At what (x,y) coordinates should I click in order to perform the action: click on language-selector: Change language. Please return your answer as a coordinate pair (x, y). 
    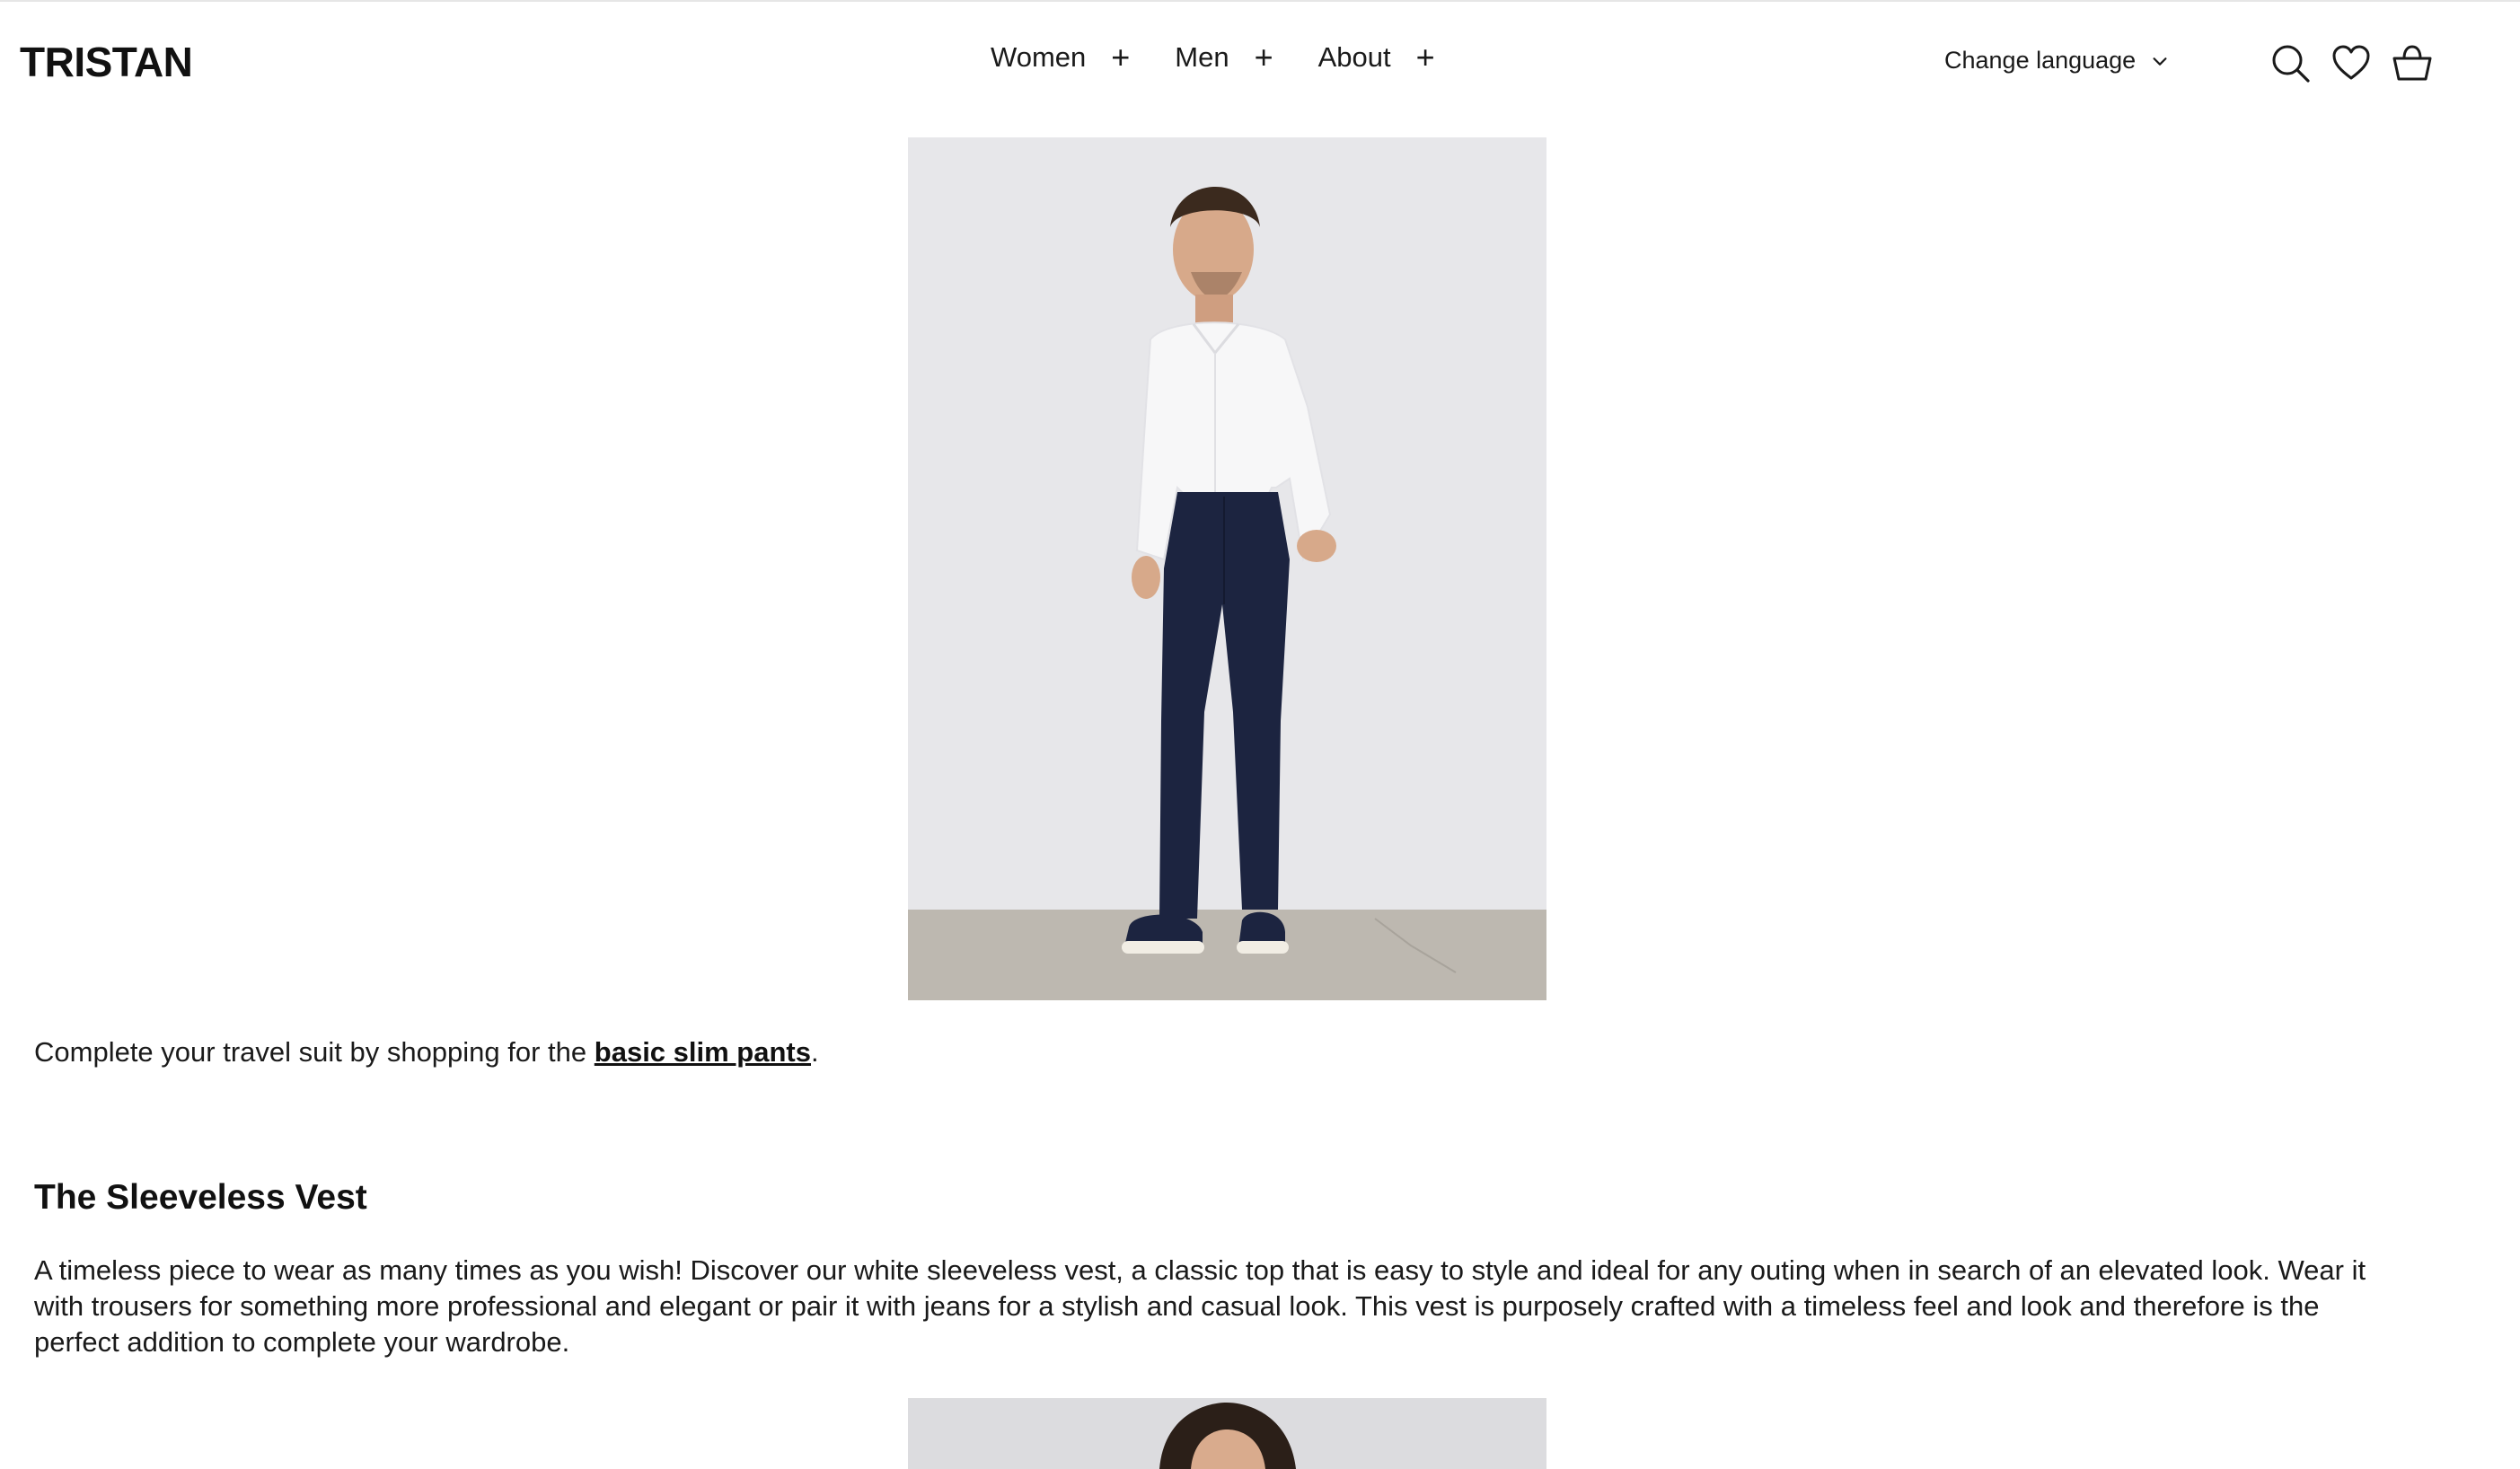
    Looking at the image, I should click on (2057, 61).